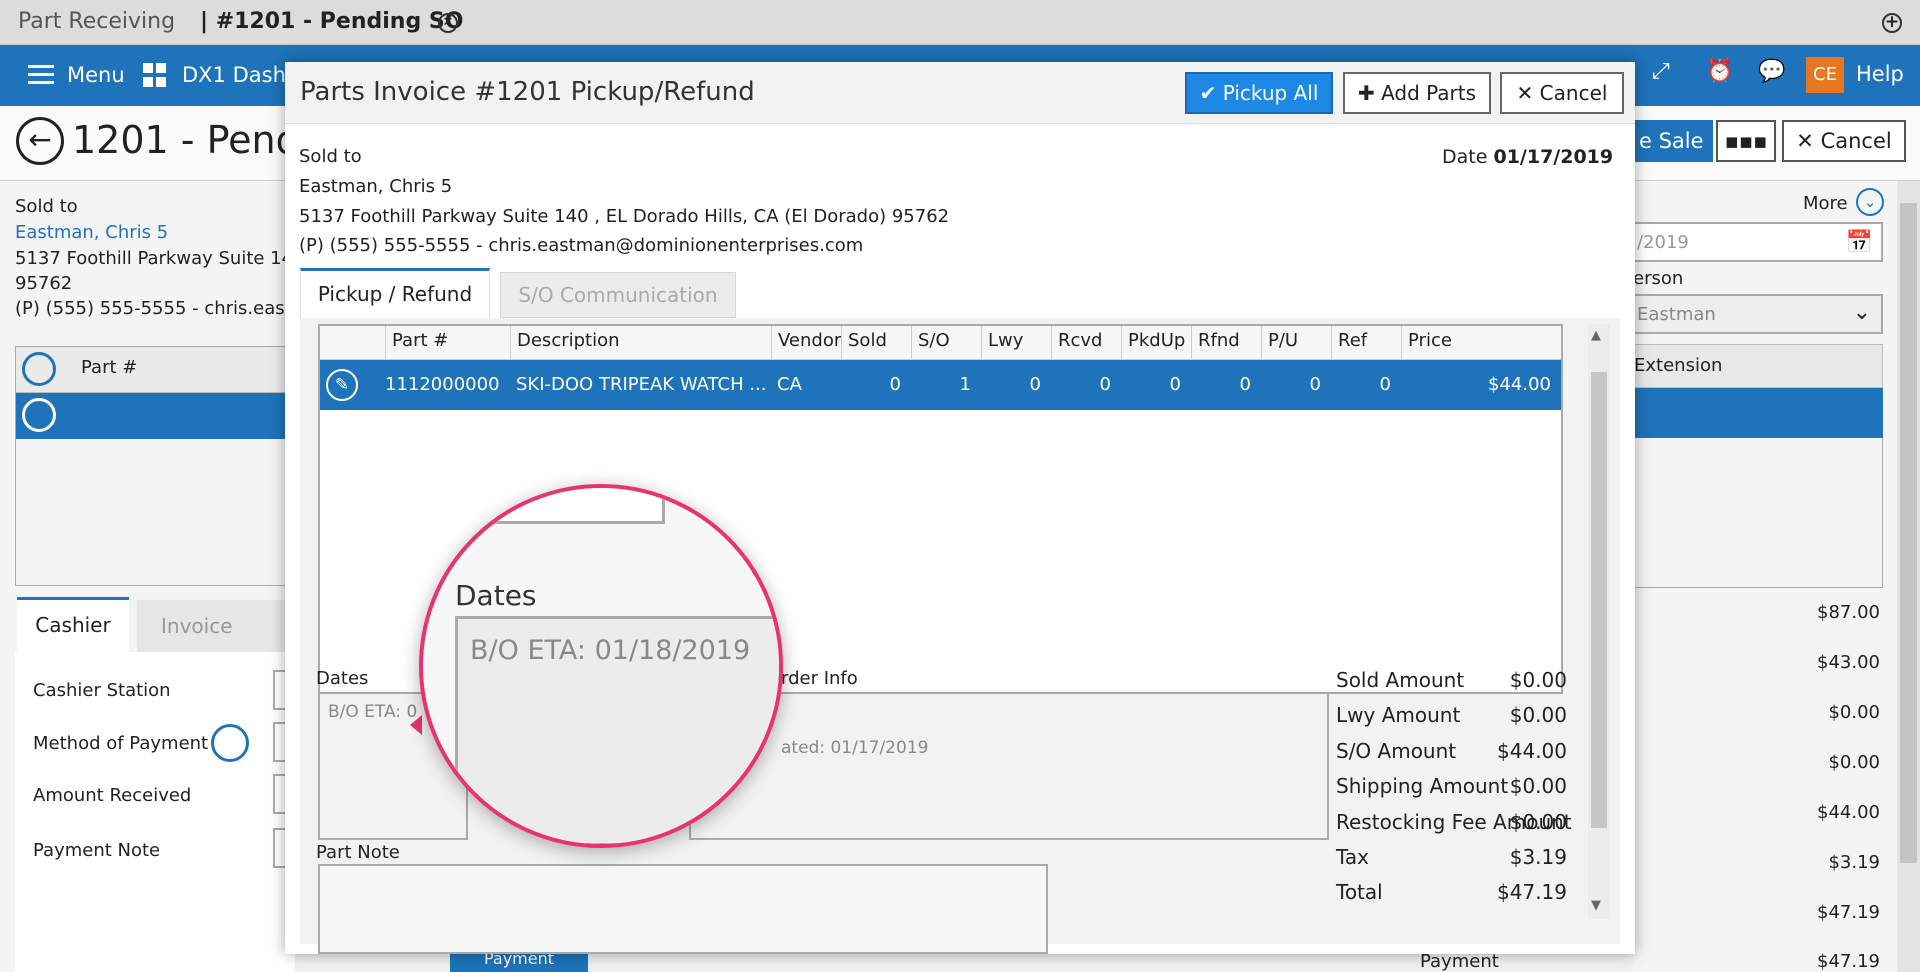 The height and width of the screenshot is (972, 1920). Describe the element at coordinates (1270, 93) in the screenshot. I see `pickup-all-label: Pickup All` at that location.